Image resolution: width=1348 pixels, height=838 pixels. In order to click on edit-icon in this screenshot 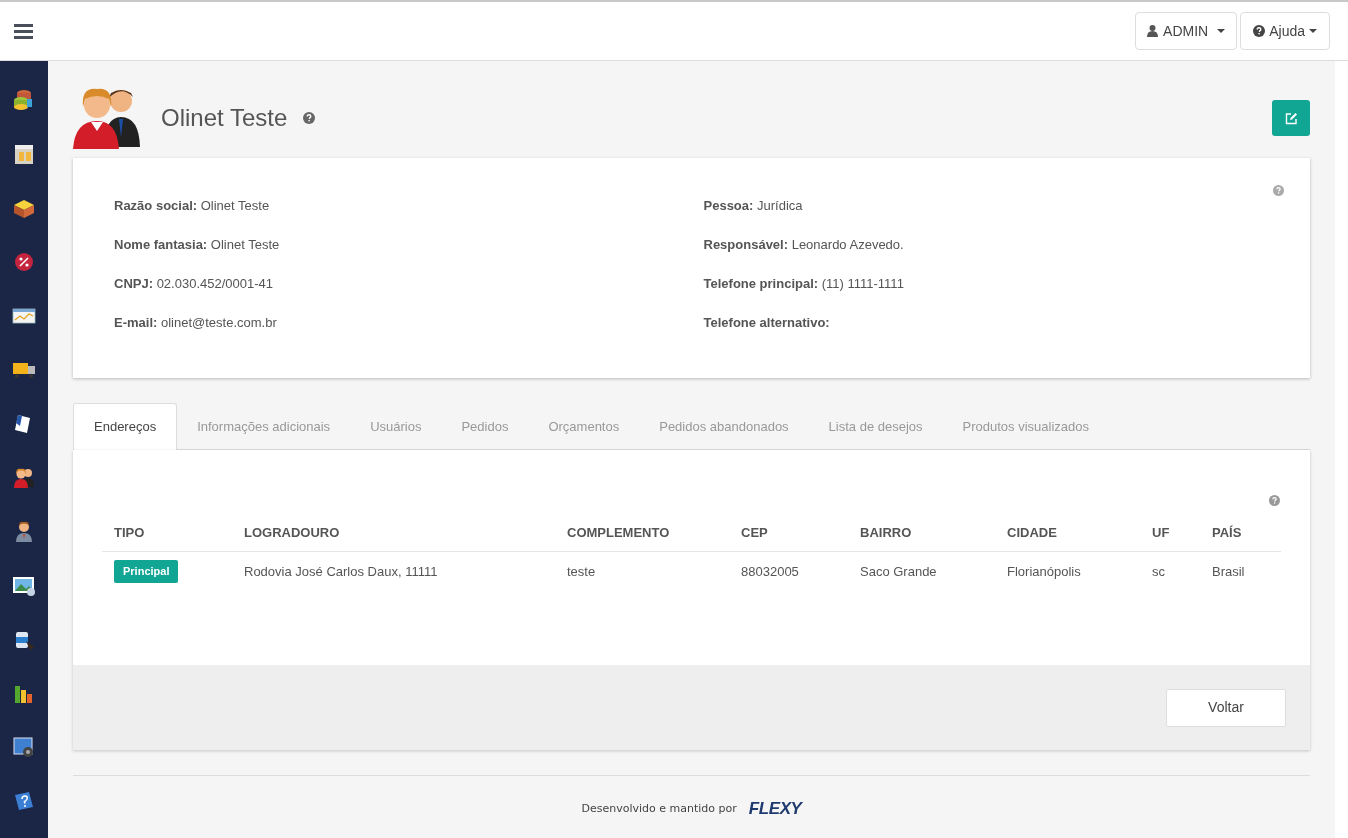, I will do `click(1291, 118)`.